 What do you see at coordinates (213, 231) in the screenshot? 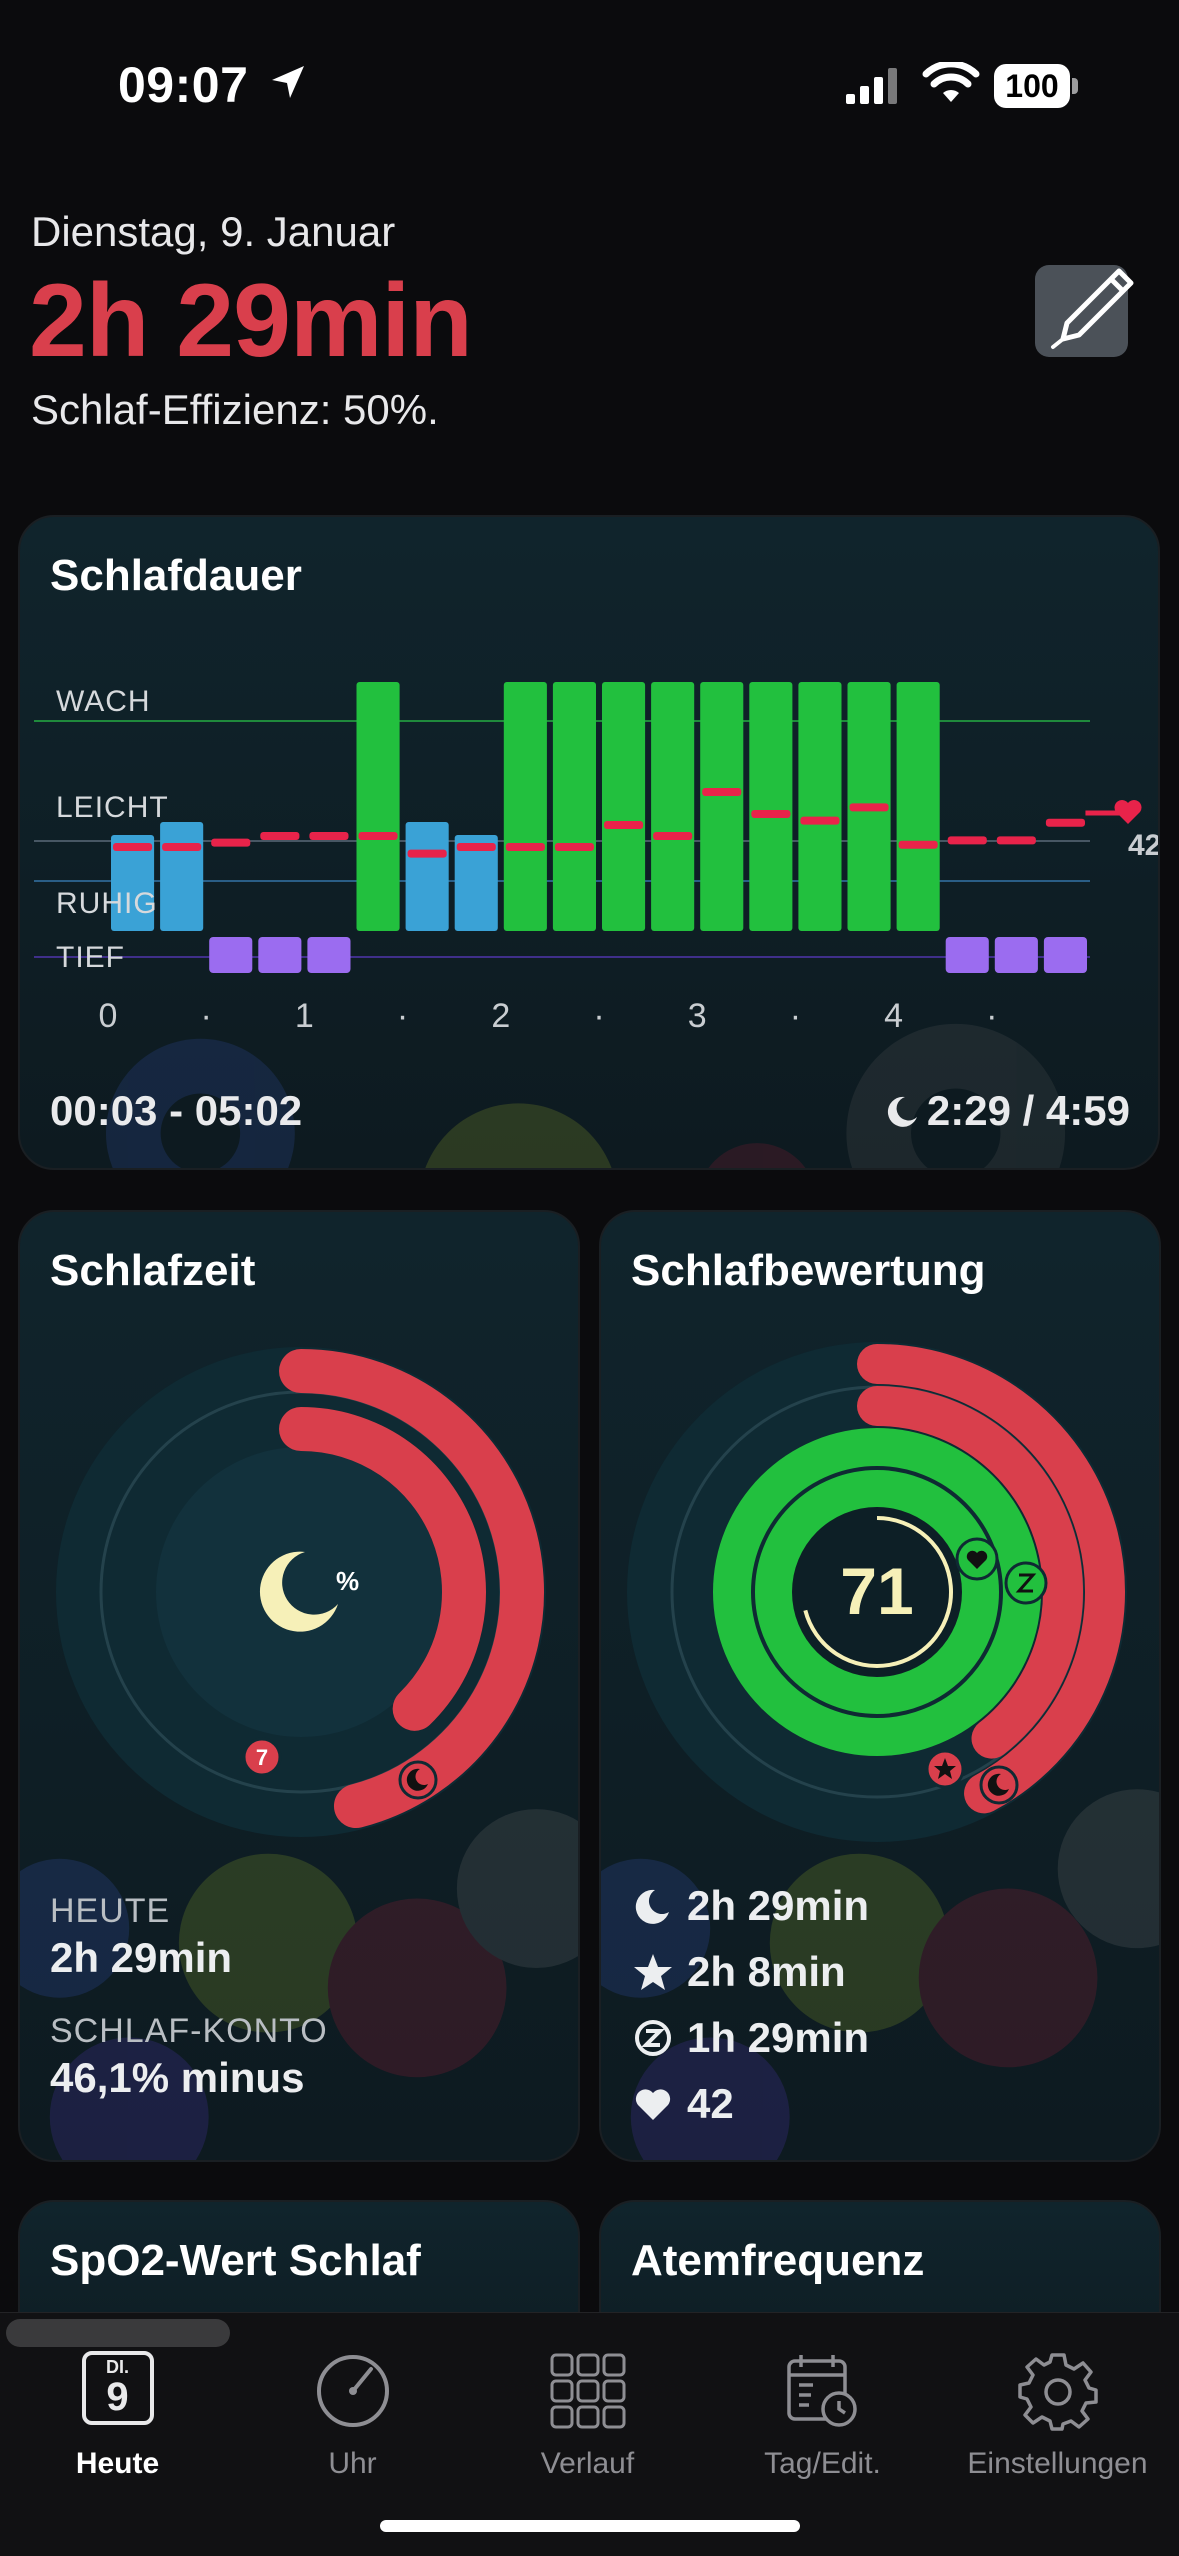
I see `header-date: Dienstag, 9. Januar` at bounding box center [213, 231].